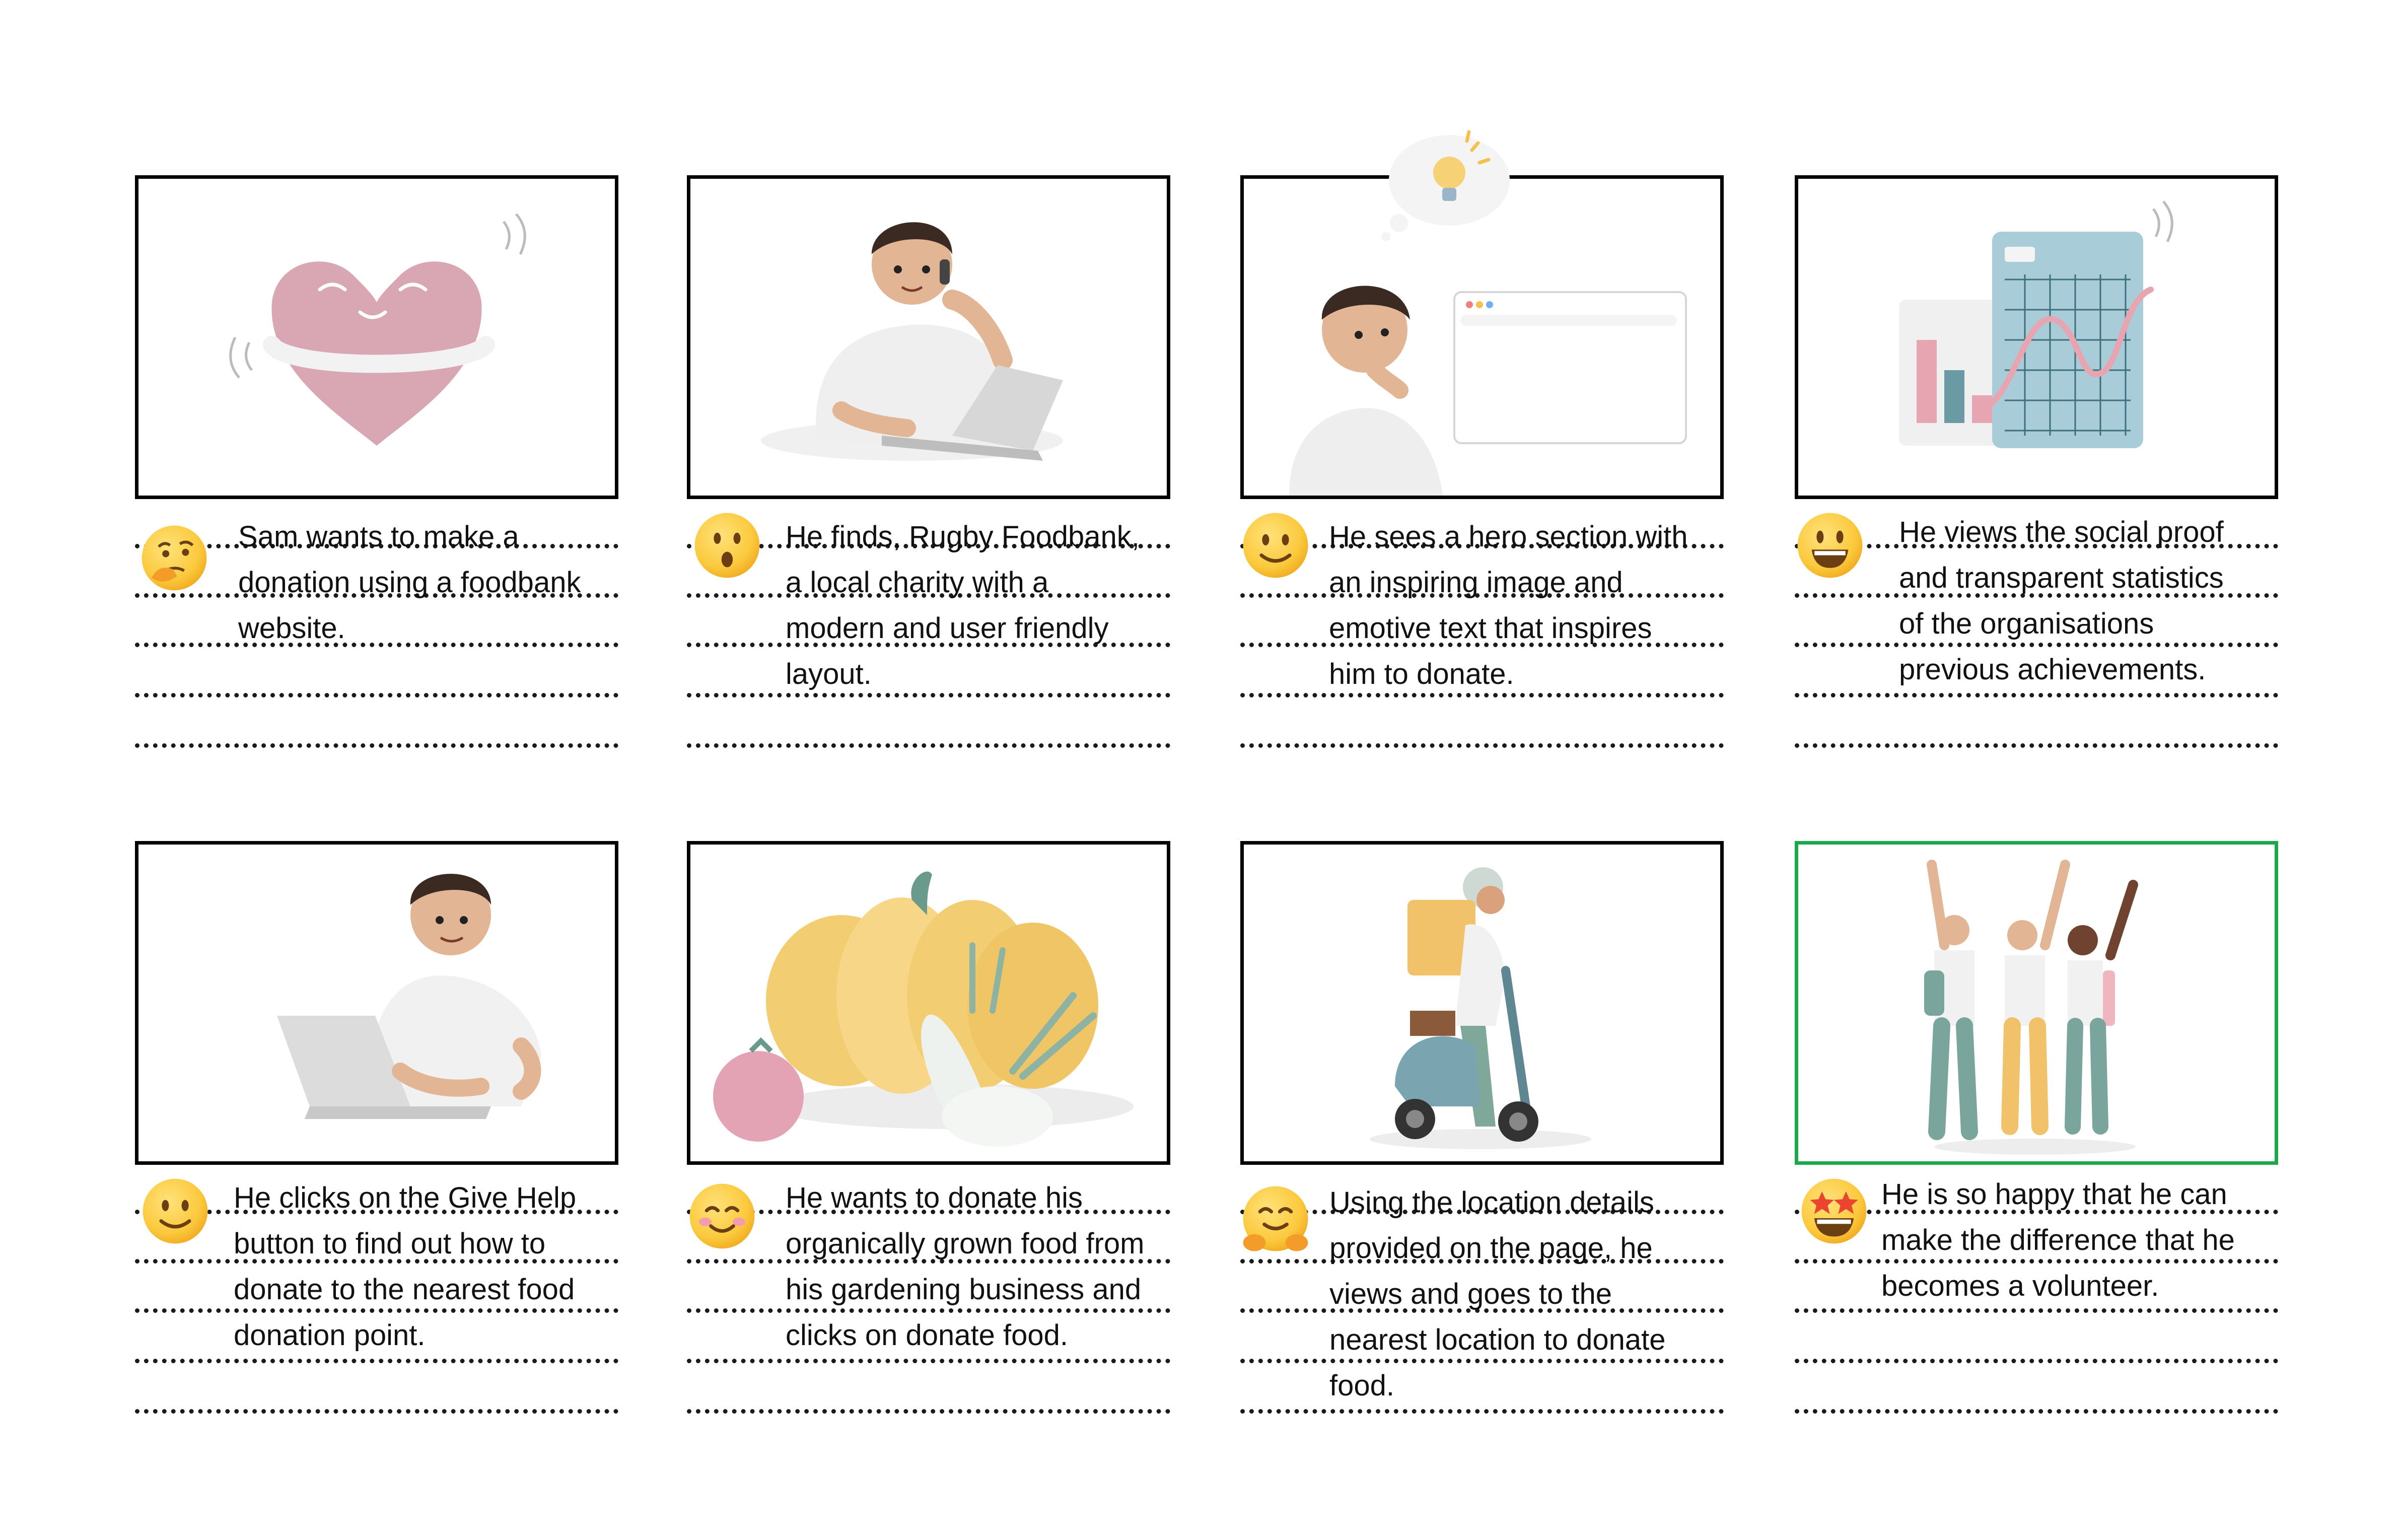 The width and height of the screenshot is (2398, 1540). I want to click on panel-2-frame, so click(929, 337).